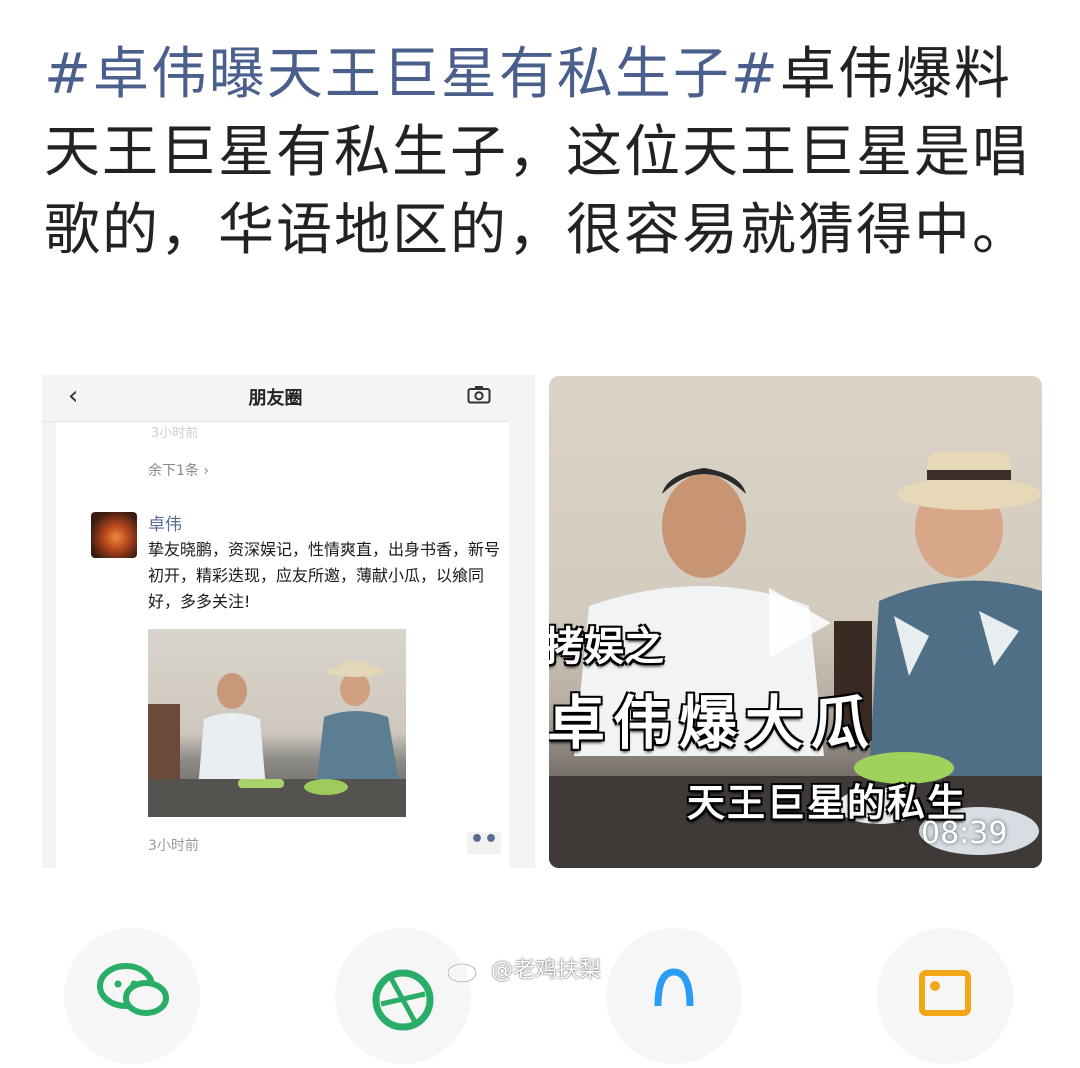 The image size is (1080, 1068). Describe the element at coordinates (178, 471) in the screenshot. I see `remaining-link: 余下1条 ›` at that location.